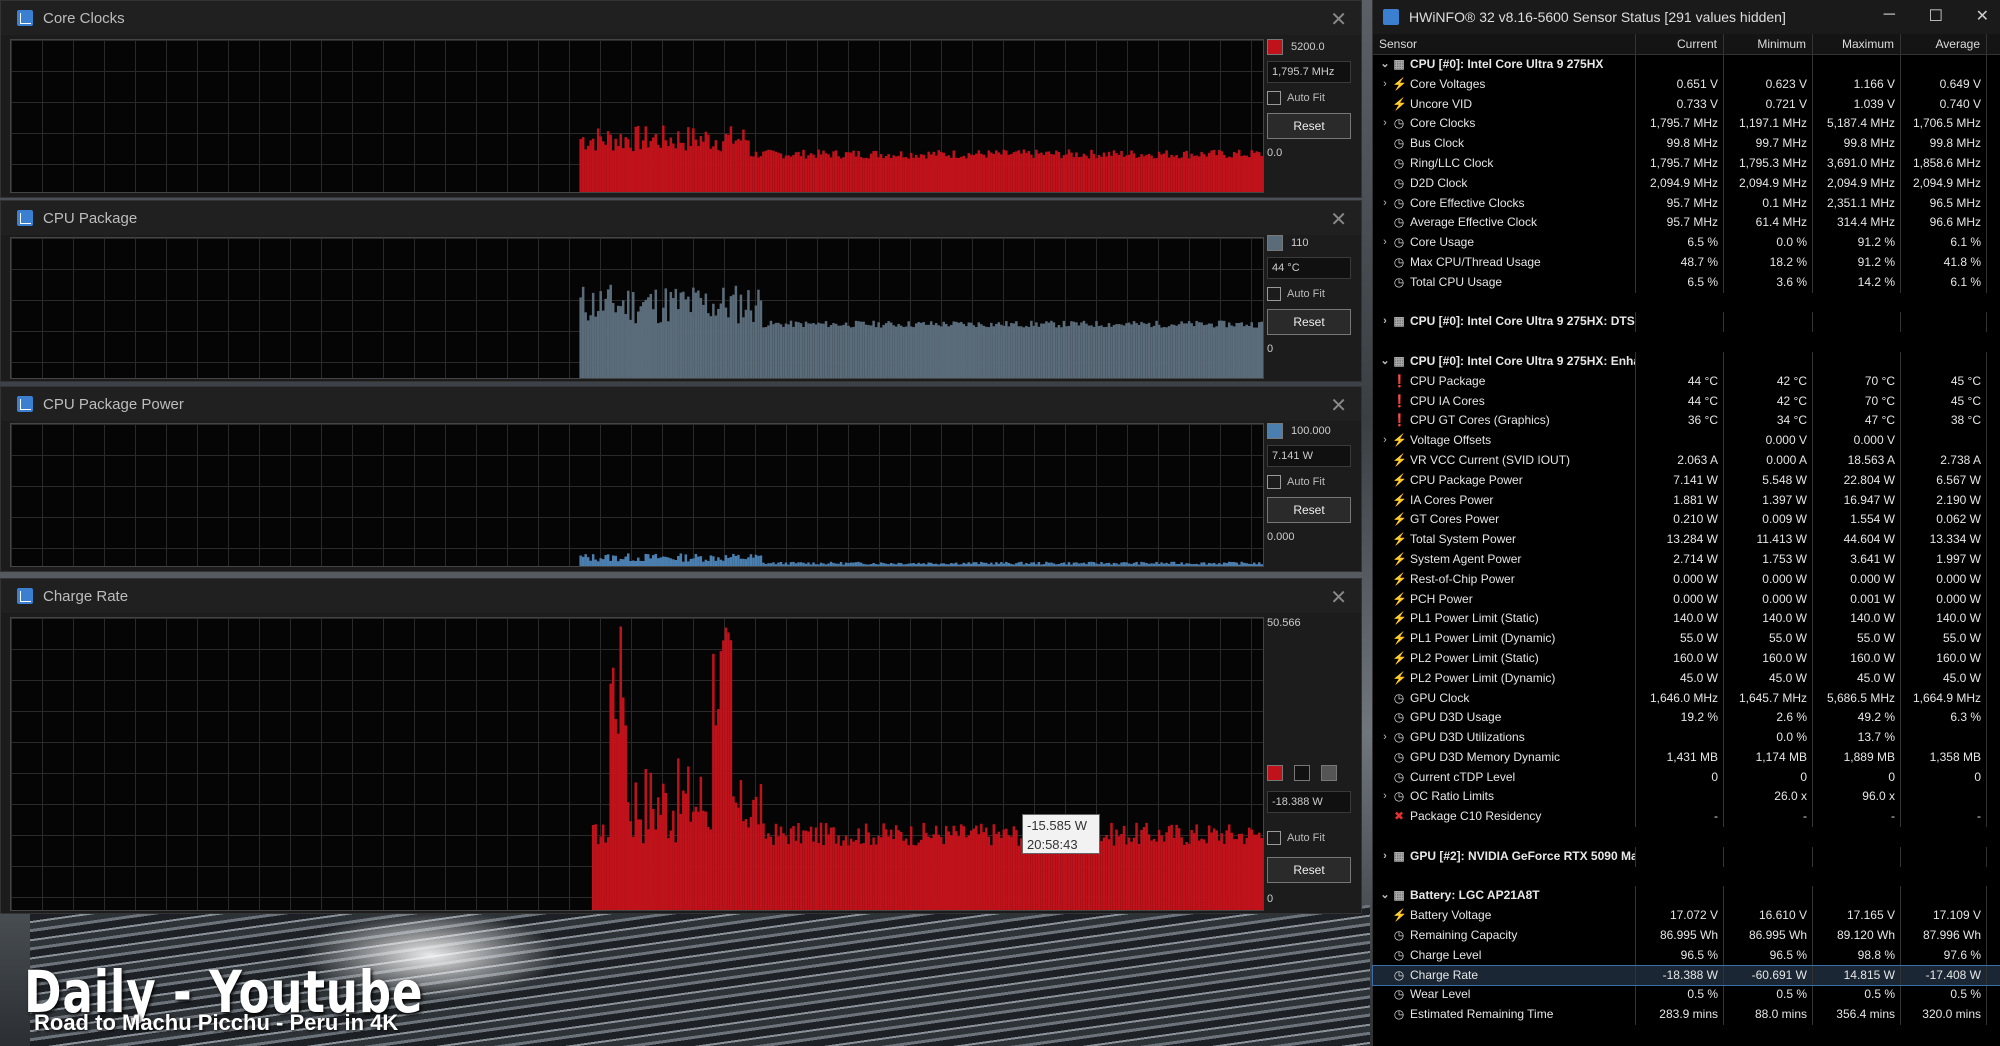 The width and height of the screenshot is (2000, 1046). What do you see at coordinates (1686, 718) in the screenshot?
I see `sensor-row: ◷ GPU D3D Usage 19.2 % 2.6 % 49.2 % 6.3 %` at bounding box center [1686, 718].